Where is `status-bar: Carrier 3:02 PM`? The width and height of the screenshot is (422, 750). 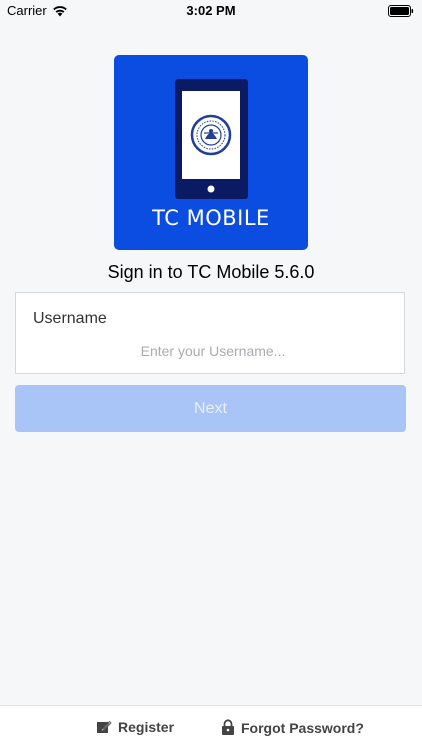 status-bar: Carrier 3:02 PM is located at coordinates (211, 11).